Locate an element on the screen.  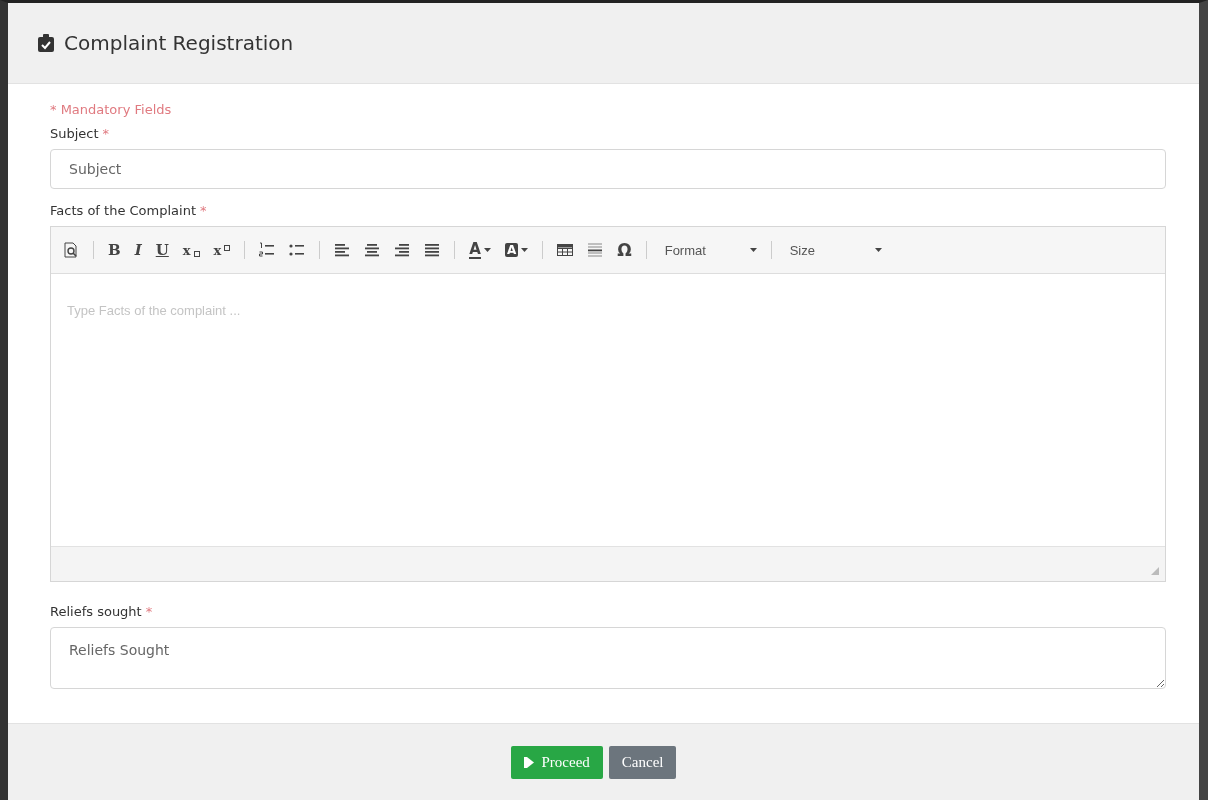
bold-button: B is located at coordinates (114, 250).